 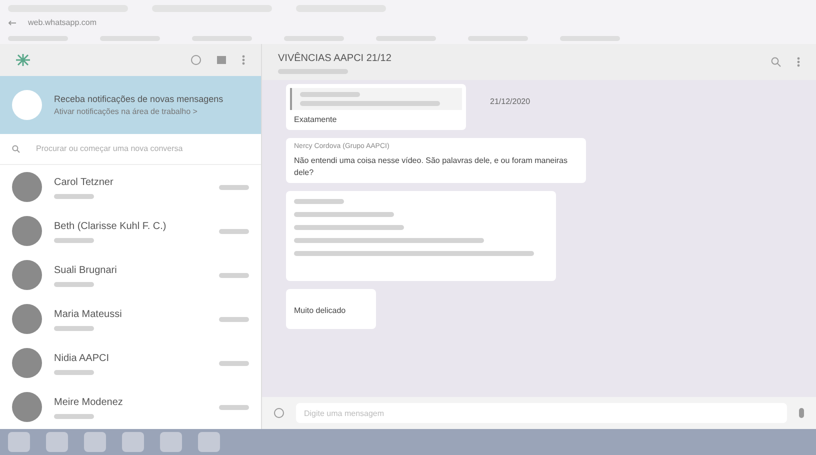 What do you see at coordinates (142, 149) in the screenshot?
I see `search-field: Procurar ou começar uma nova conversa` at bounding box center [142, 149].